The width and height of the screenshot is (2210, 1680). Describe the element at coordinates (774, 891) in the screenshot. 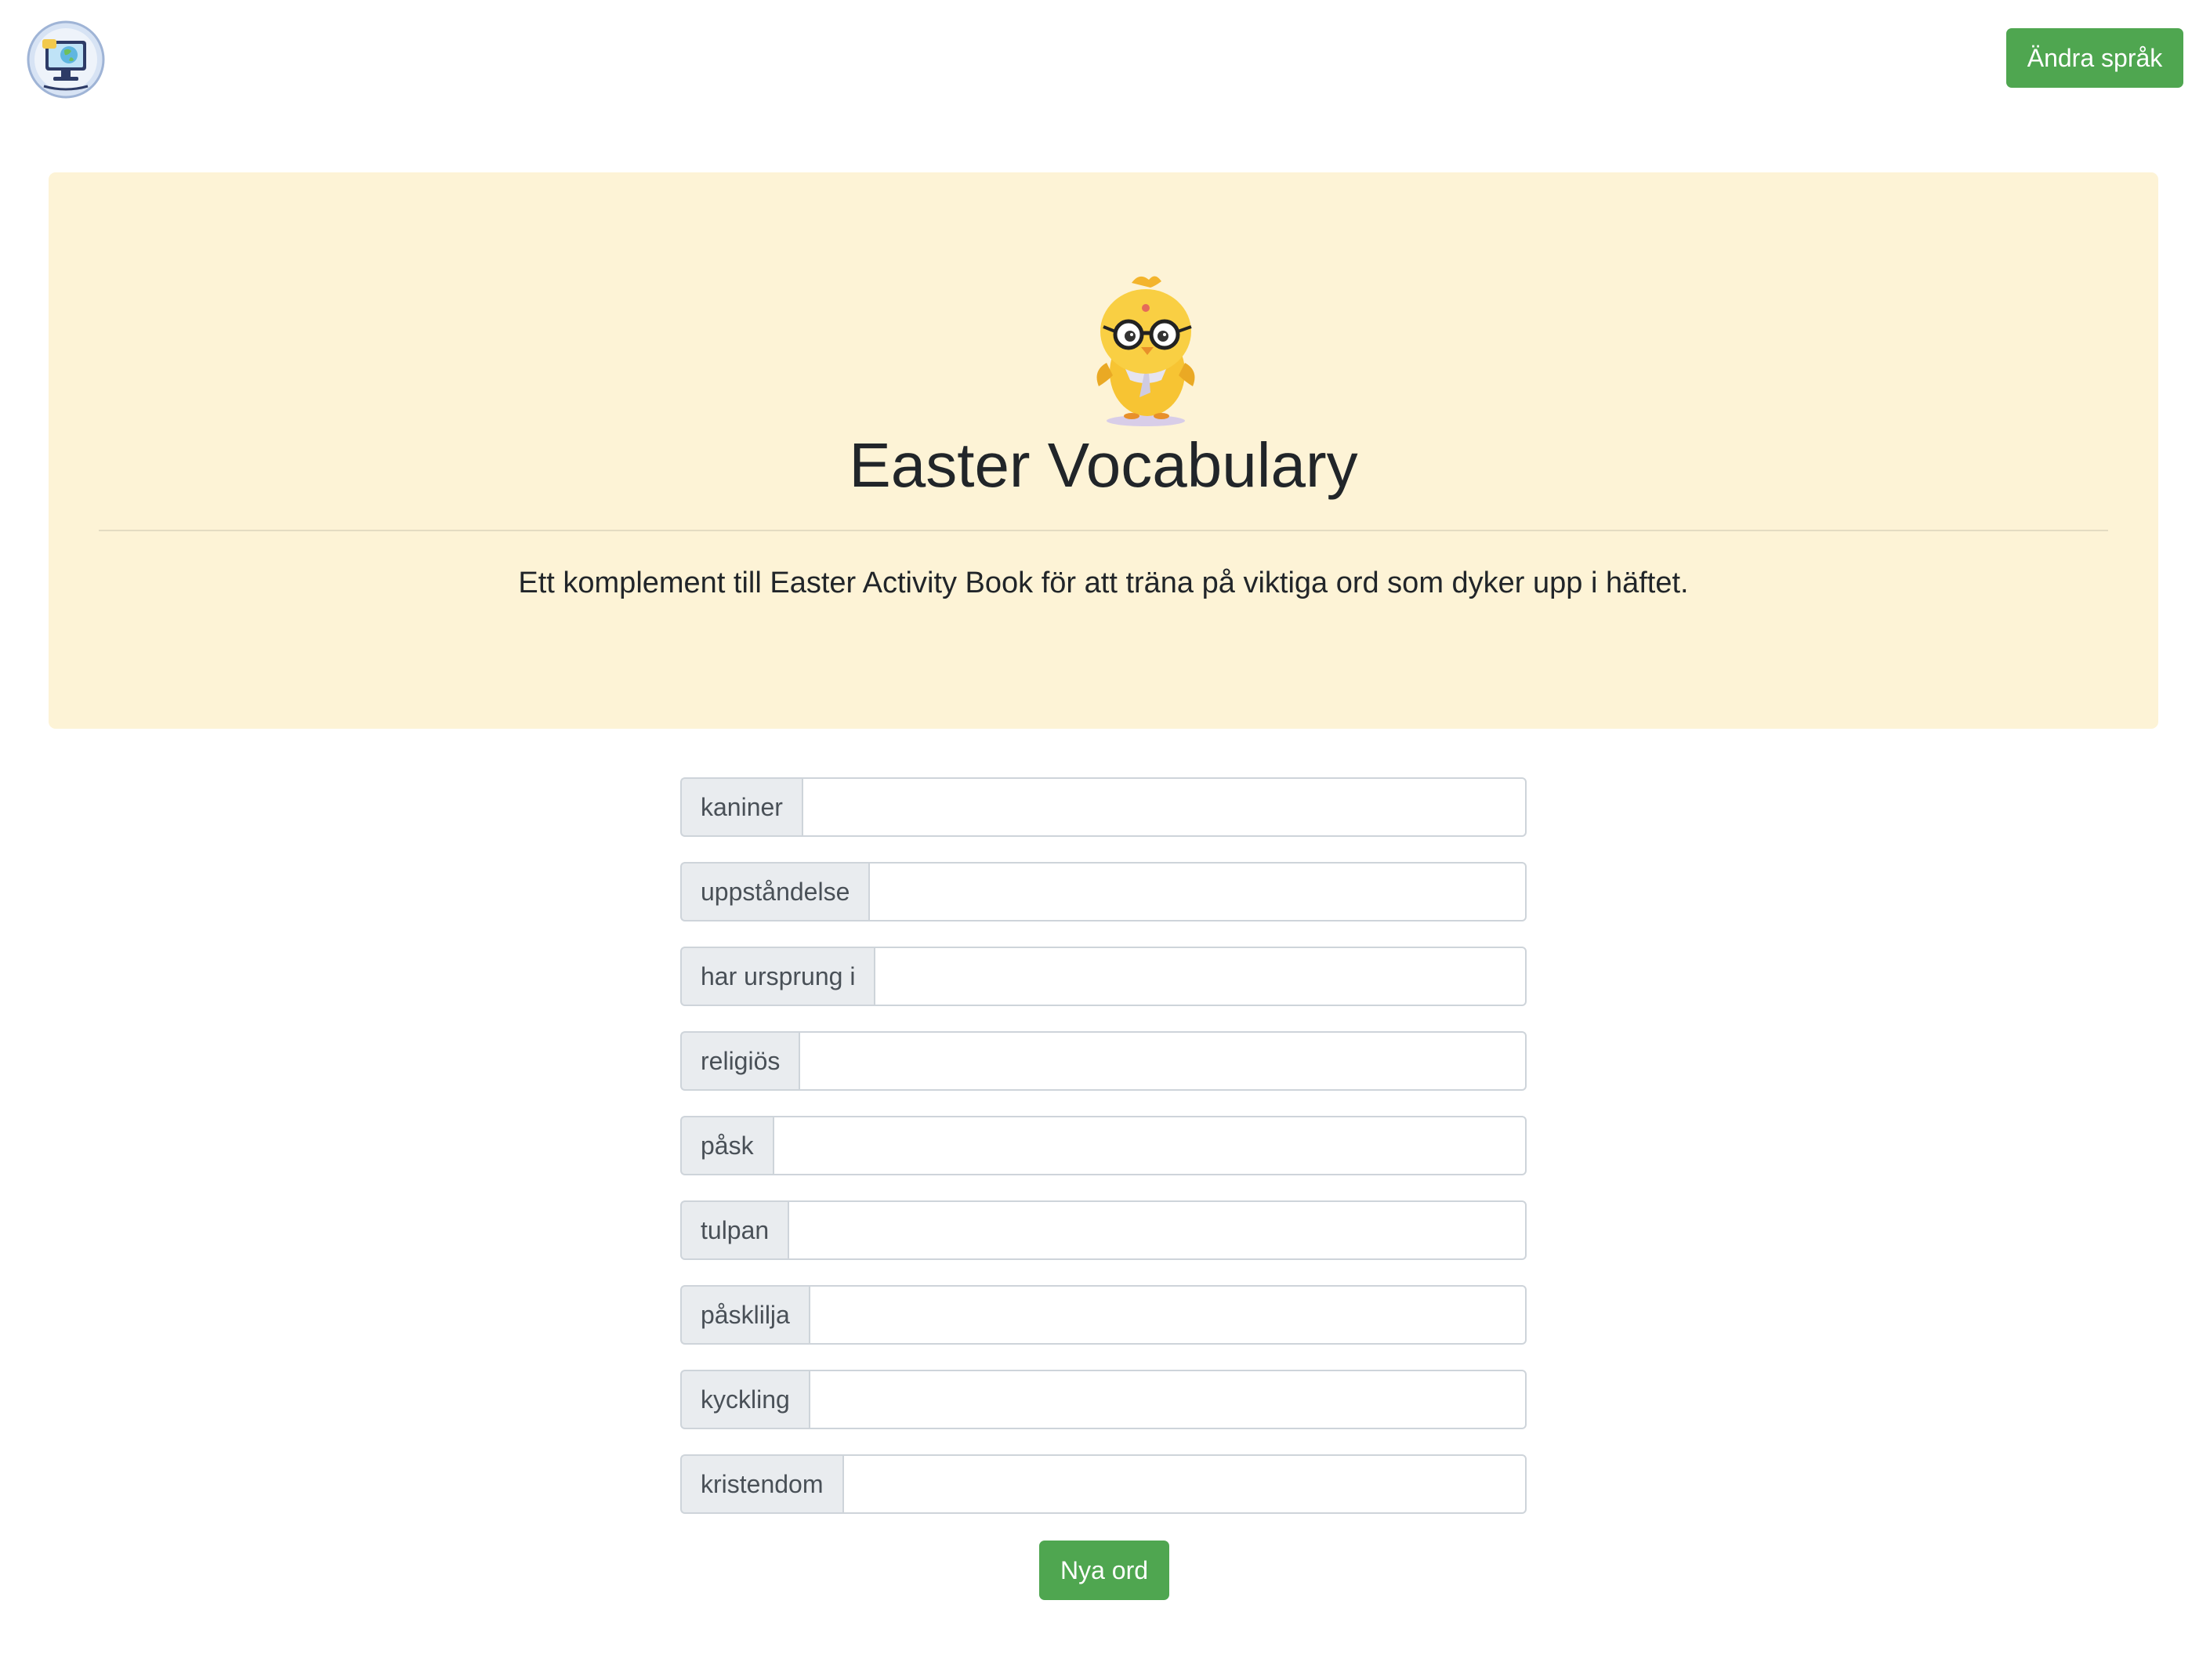

I see `vocab-word-label: uppståndelse` at that location.